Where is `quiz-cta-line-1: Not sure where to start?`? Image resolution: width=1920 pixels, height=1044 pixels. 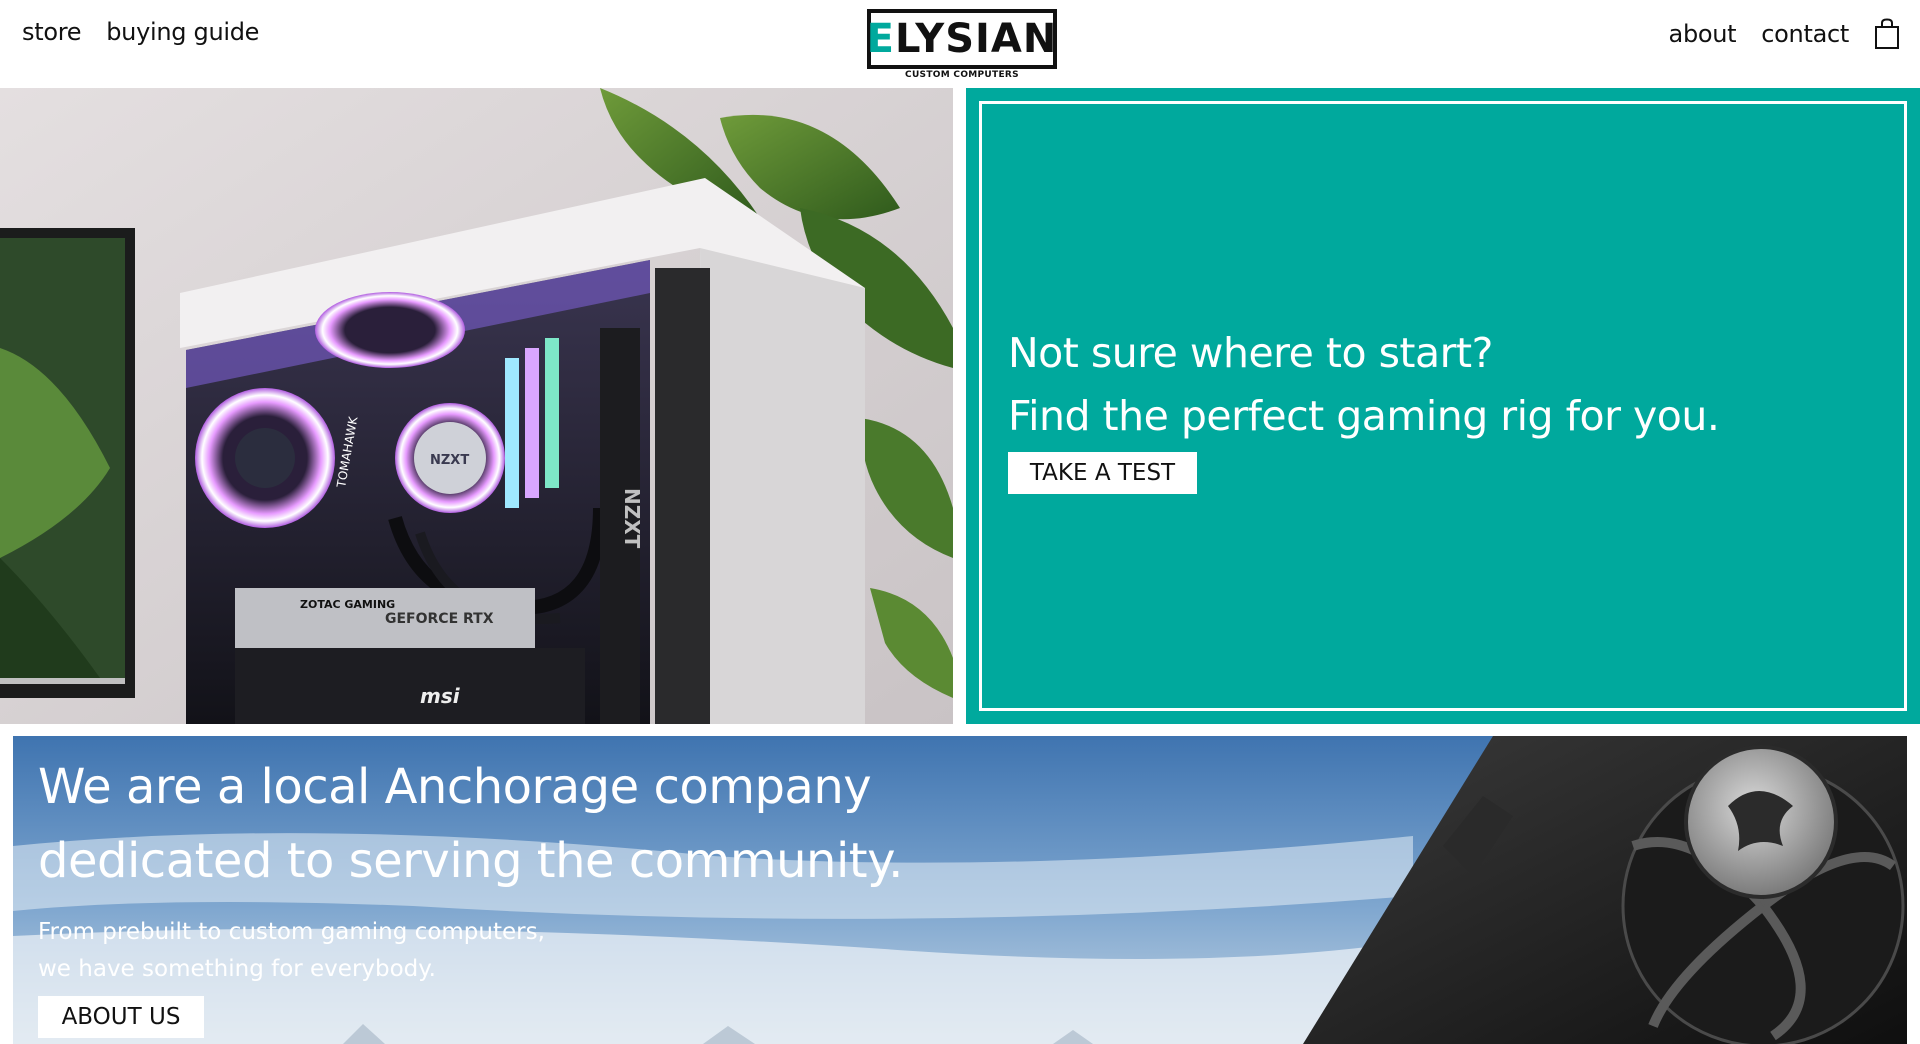
quiz-cta-line-1: Not sure where to start? is located at coordinates (1250, 353).